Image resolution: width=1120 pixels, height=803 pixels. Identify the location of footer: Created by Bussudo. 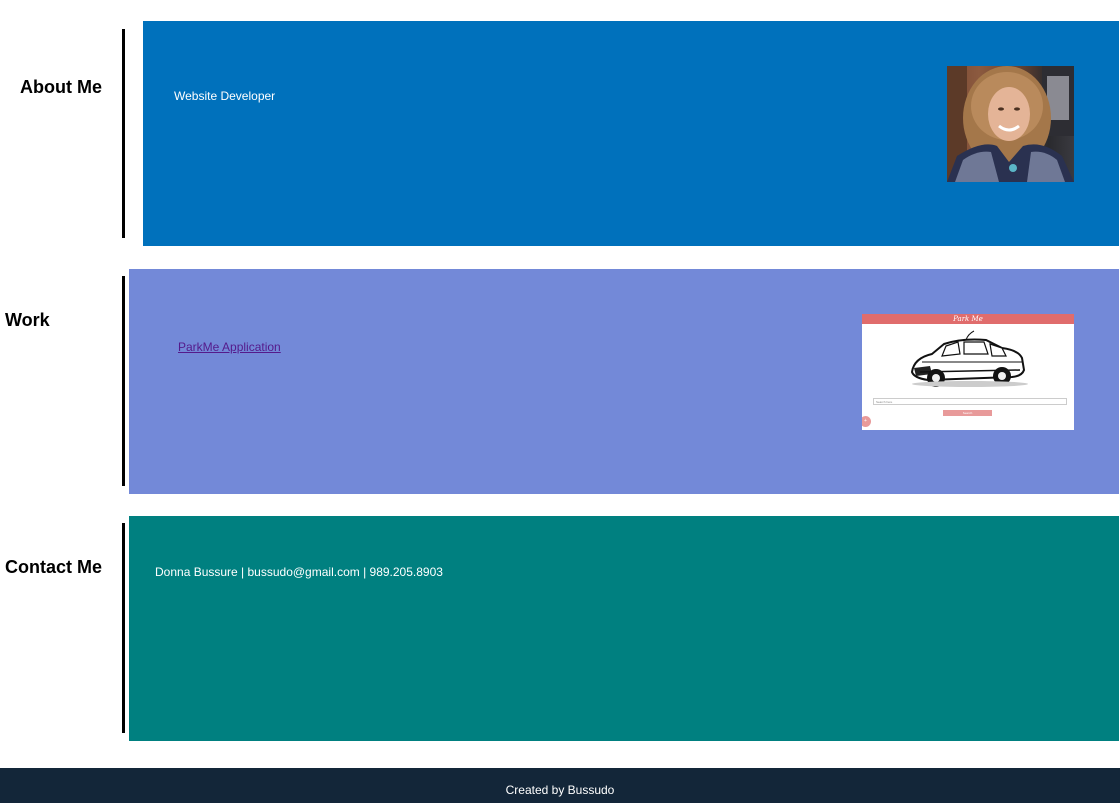
(560, 785).